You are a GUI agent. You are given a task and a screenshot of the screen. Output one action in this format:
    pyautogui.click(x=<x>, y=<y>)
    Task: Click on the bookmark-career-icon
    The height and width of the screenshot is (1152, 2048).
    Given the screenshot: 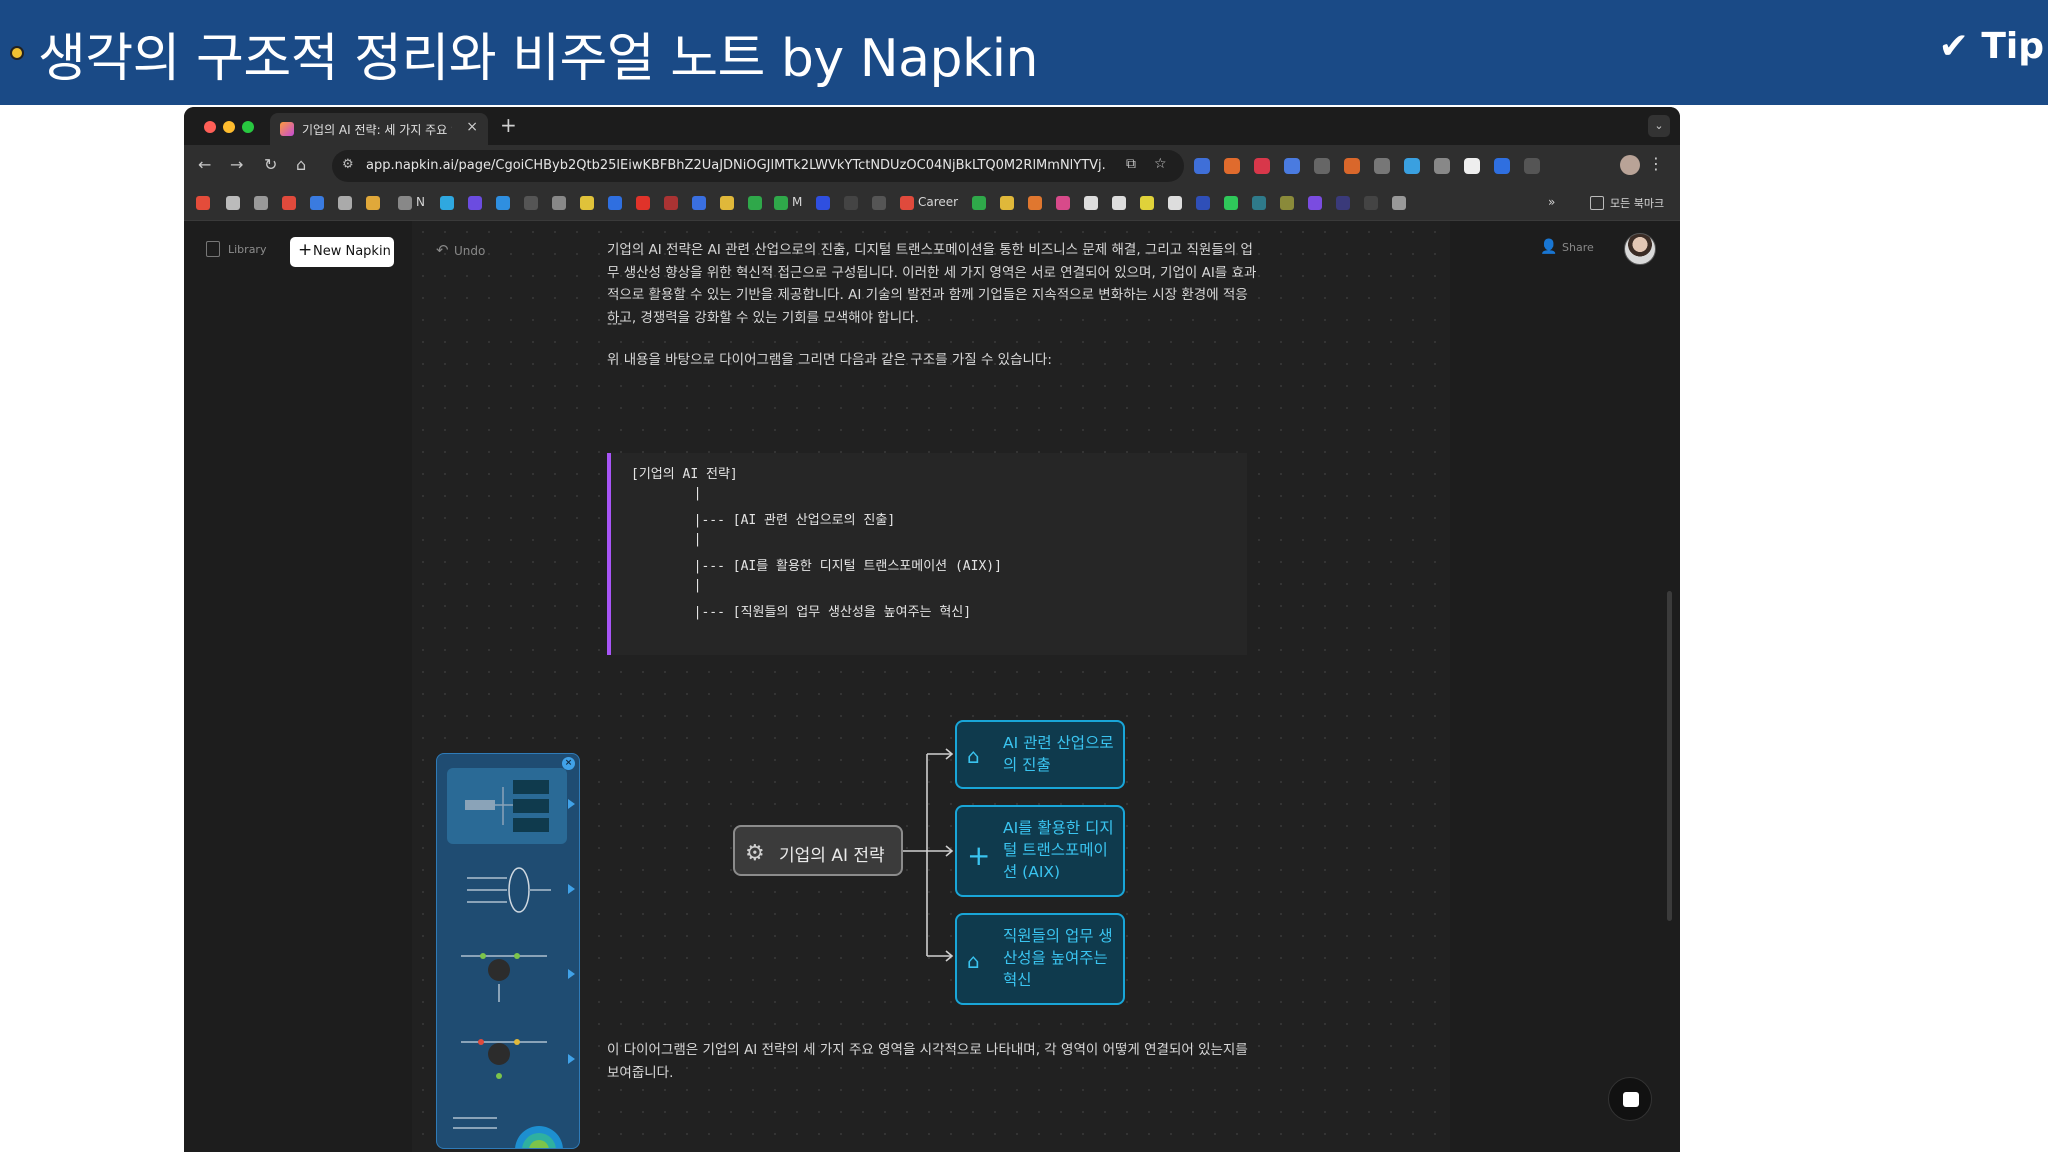 What is the action you would take?
    pyautogui.click(x=907, y=203)
    